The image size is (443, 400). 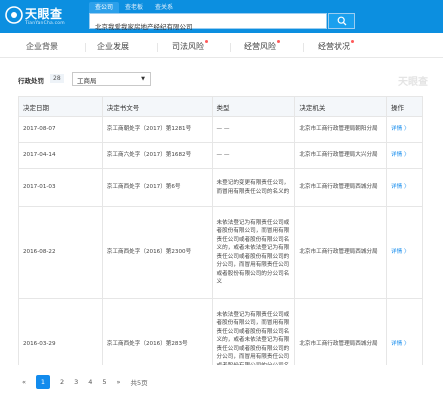 I want to click on pagination: « 1 2 3 4 5 » 共5页, so click(x=85, y=381).